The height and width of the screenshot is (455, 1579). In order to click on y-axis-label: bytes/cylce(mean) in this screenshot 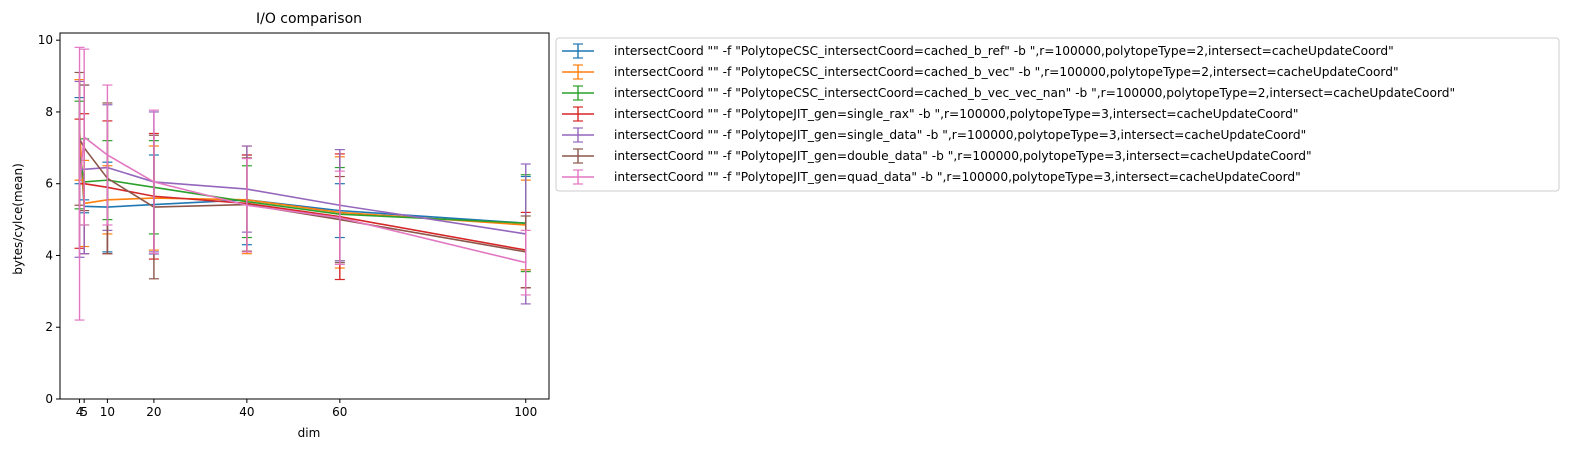, I will do `click(18, 219)`.